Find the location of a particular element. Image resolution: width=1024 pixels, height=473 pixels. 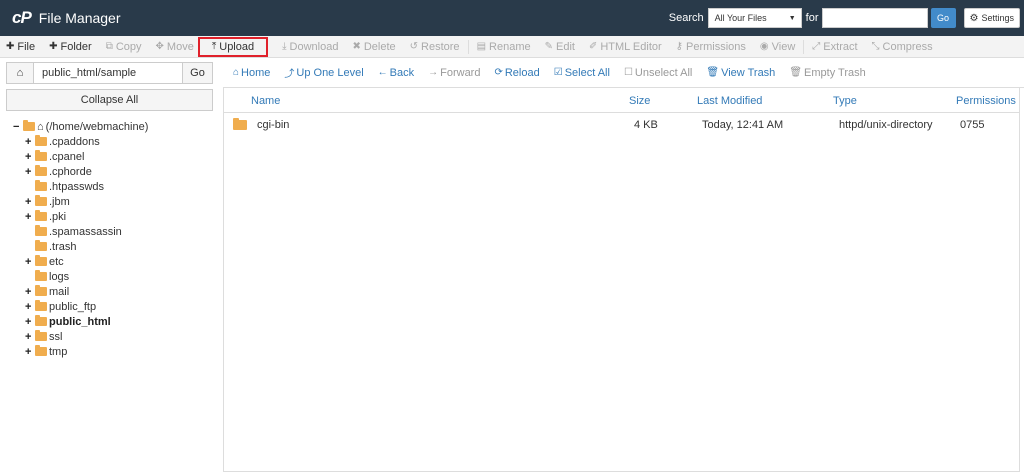

search-scope-select: All Your Files ▼ is located at coordinates (754, 18).